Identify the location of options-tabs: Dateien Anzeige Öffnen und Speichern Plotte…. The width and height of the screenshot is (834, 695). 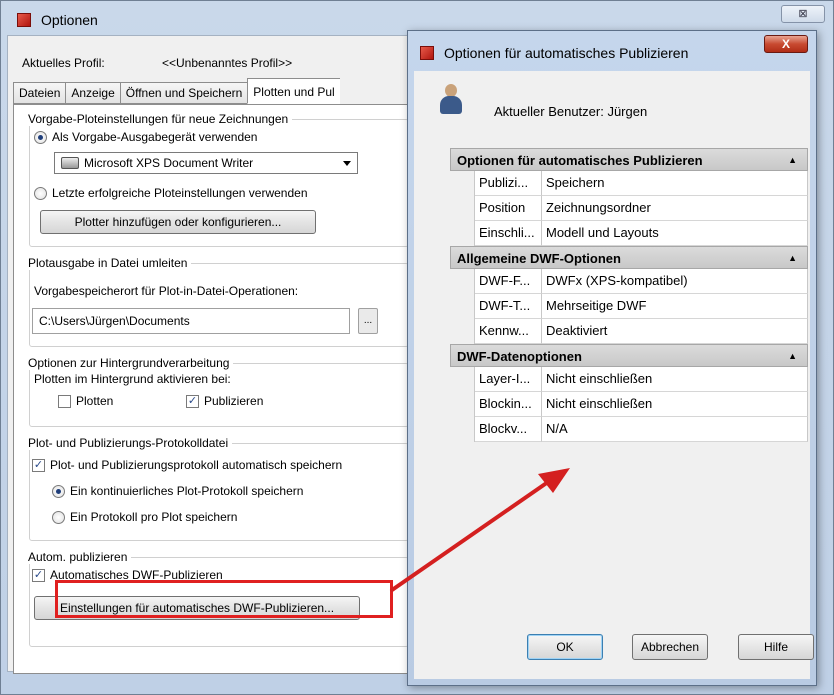
(176, 91).